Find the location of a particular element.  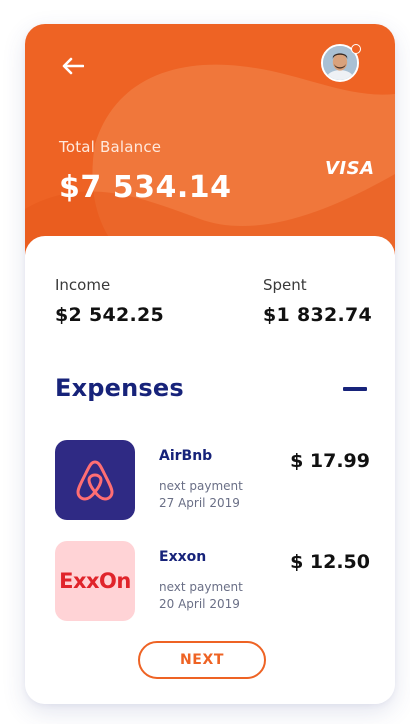

next-payment-date: 20 April 2019 is located at coordinates (199, 604).